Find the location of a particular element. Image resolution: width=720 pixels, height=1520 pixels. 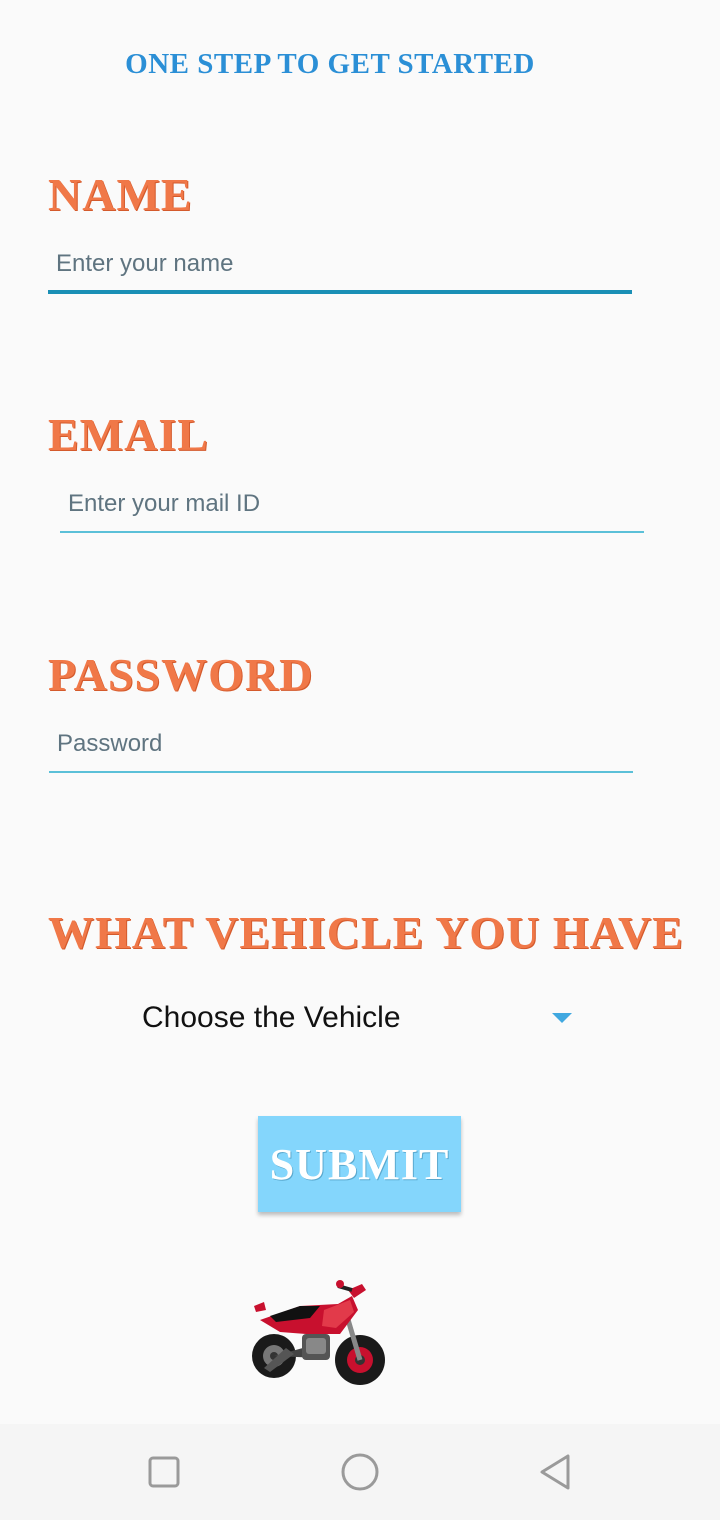

email-input is located at coordinates (352, 505).